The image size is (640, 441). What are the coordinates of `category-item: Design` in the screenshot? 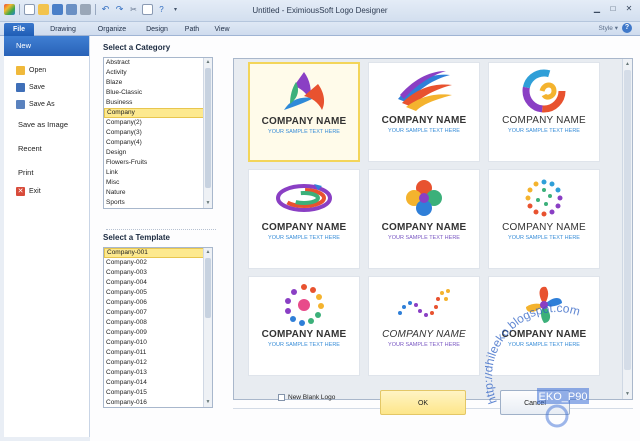 It's located at (158, 153).